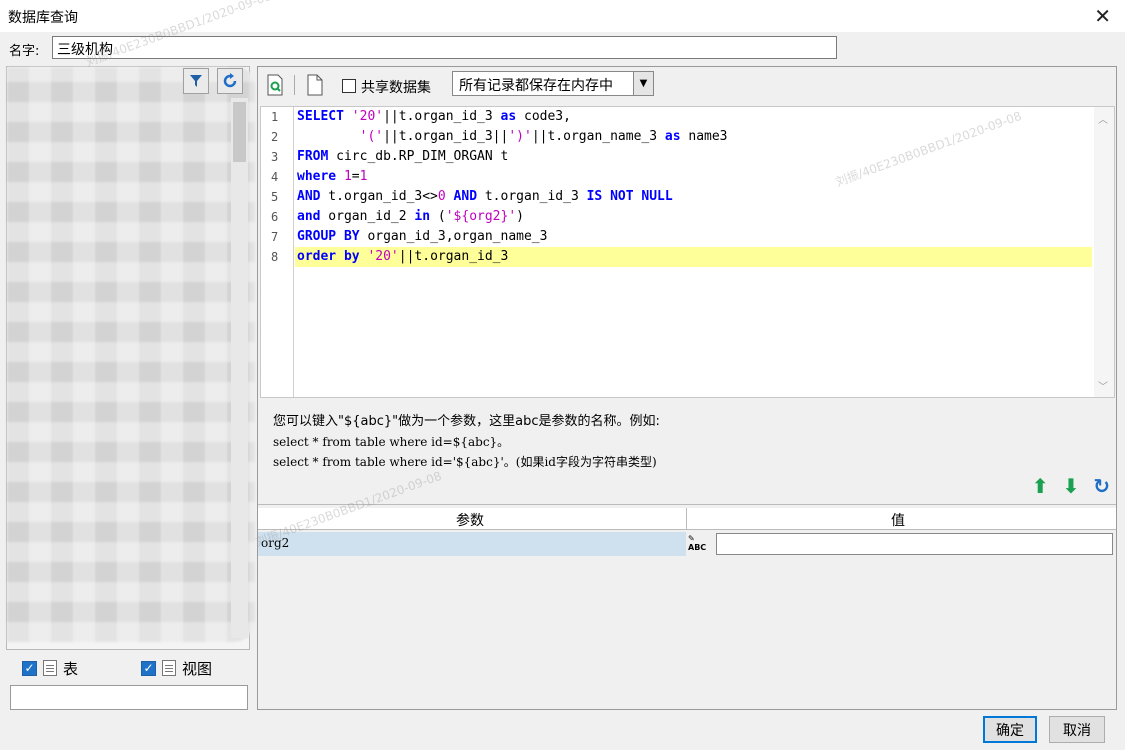 The height and width of the screenshot is (750, 1125). I want to click on hint-line: 您可以键入"${abc}"做为一个参数，这里abc是参数的名称。例如:, so click(466, 421).